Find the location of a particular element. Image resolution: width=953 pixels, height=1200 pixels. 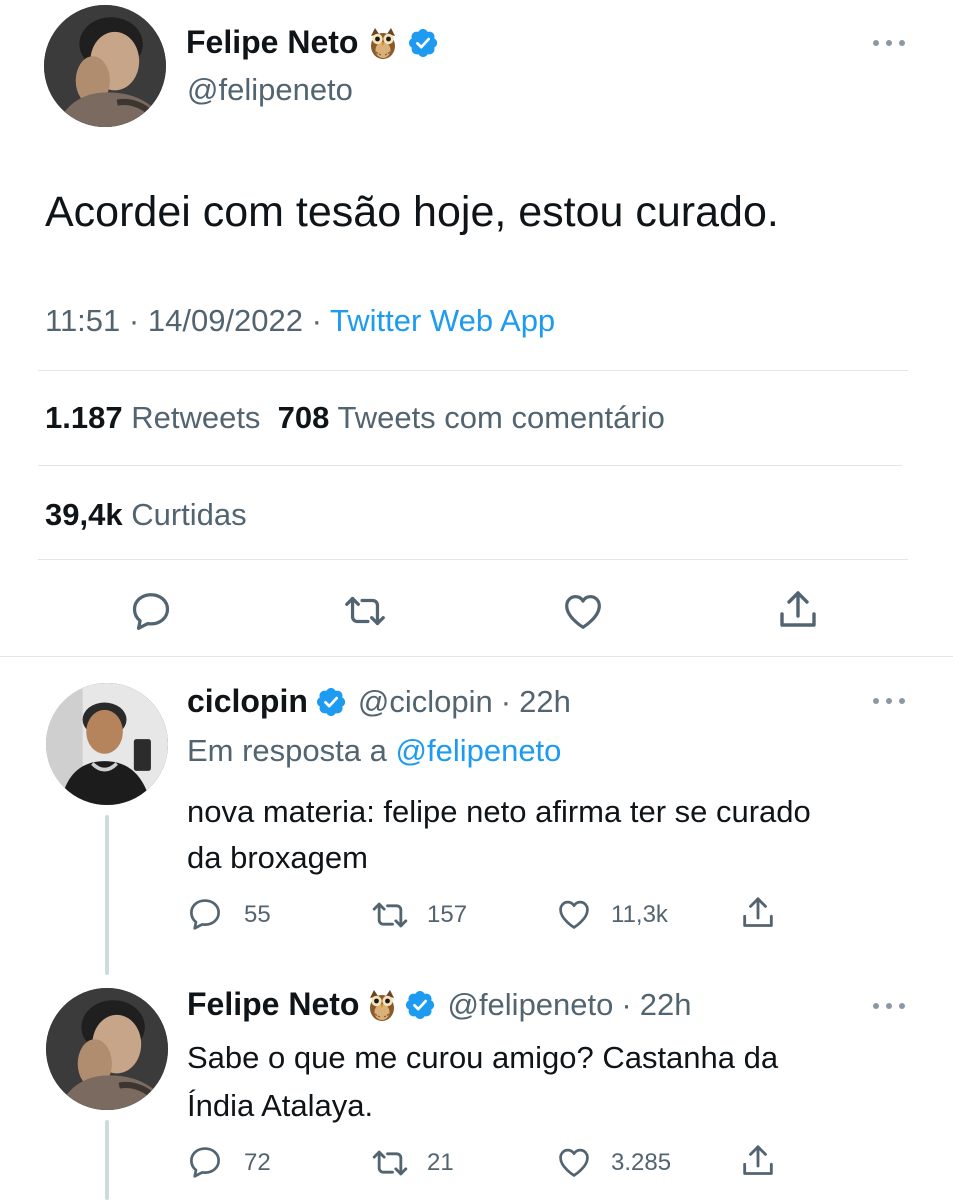

reply-count: 55 is located at coordinates (257, 914).